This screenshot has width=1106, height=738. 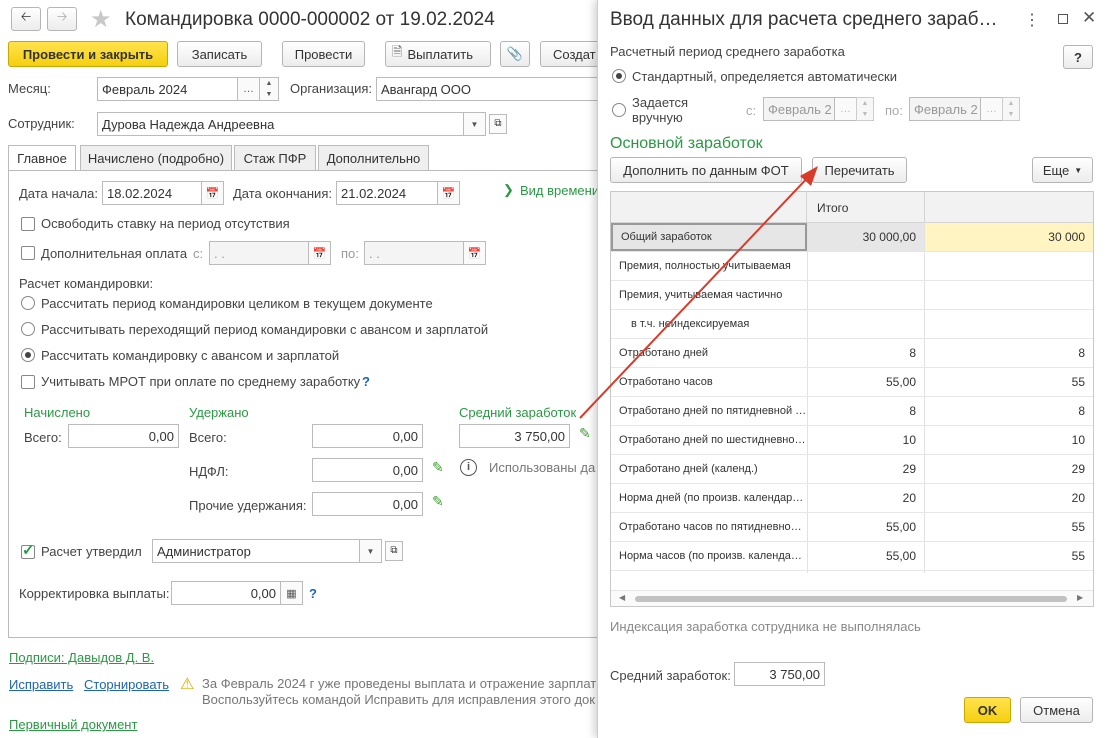 I want to click on tab-additional: Дополнительно, so click(x=373, y=158).